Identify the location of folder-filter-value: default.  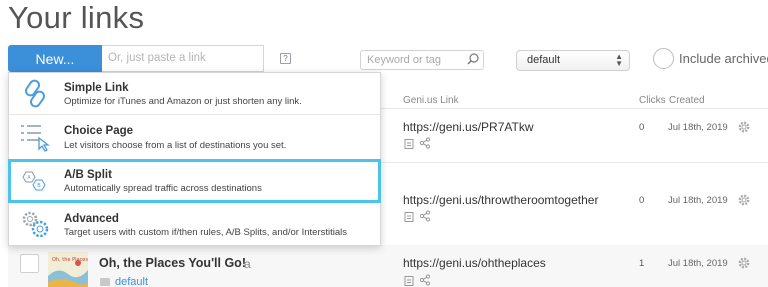
(544, 60).